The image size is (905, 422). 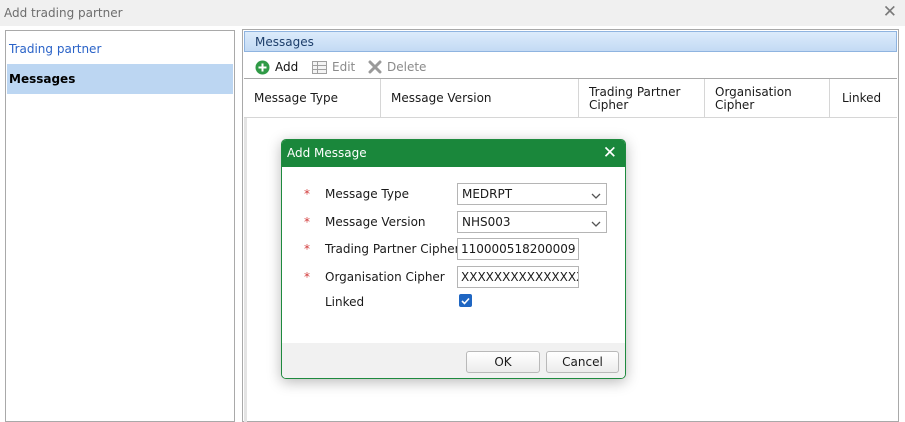 What do you see at coordinates (642, 98) in the screenshot?
I see `column-header-trading-partner-cipher: Trading Partner Cipher` at bounding box center [642, 98].